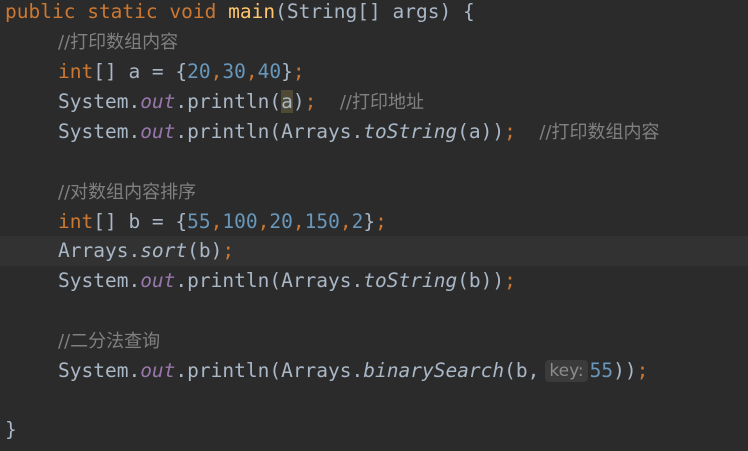 Image resolution: width=748 pixels, height=451 pixels. Describe the element at coordinates (566, 371) in the screenshot. I see `parameter-hint-key: key:` at that location.